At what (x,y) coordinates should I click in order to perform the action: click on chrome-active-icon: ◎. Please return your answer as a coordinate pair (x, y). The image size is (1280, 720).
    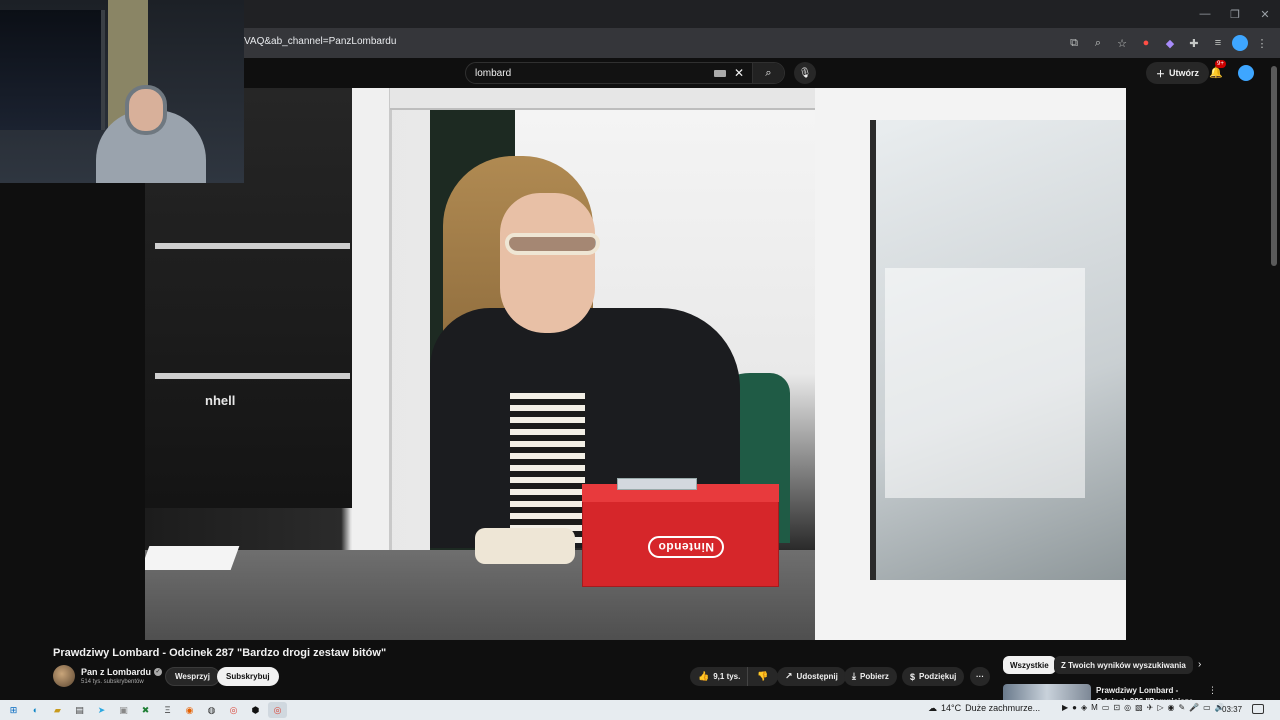
    Looking at the image, I should click on (277, 710).